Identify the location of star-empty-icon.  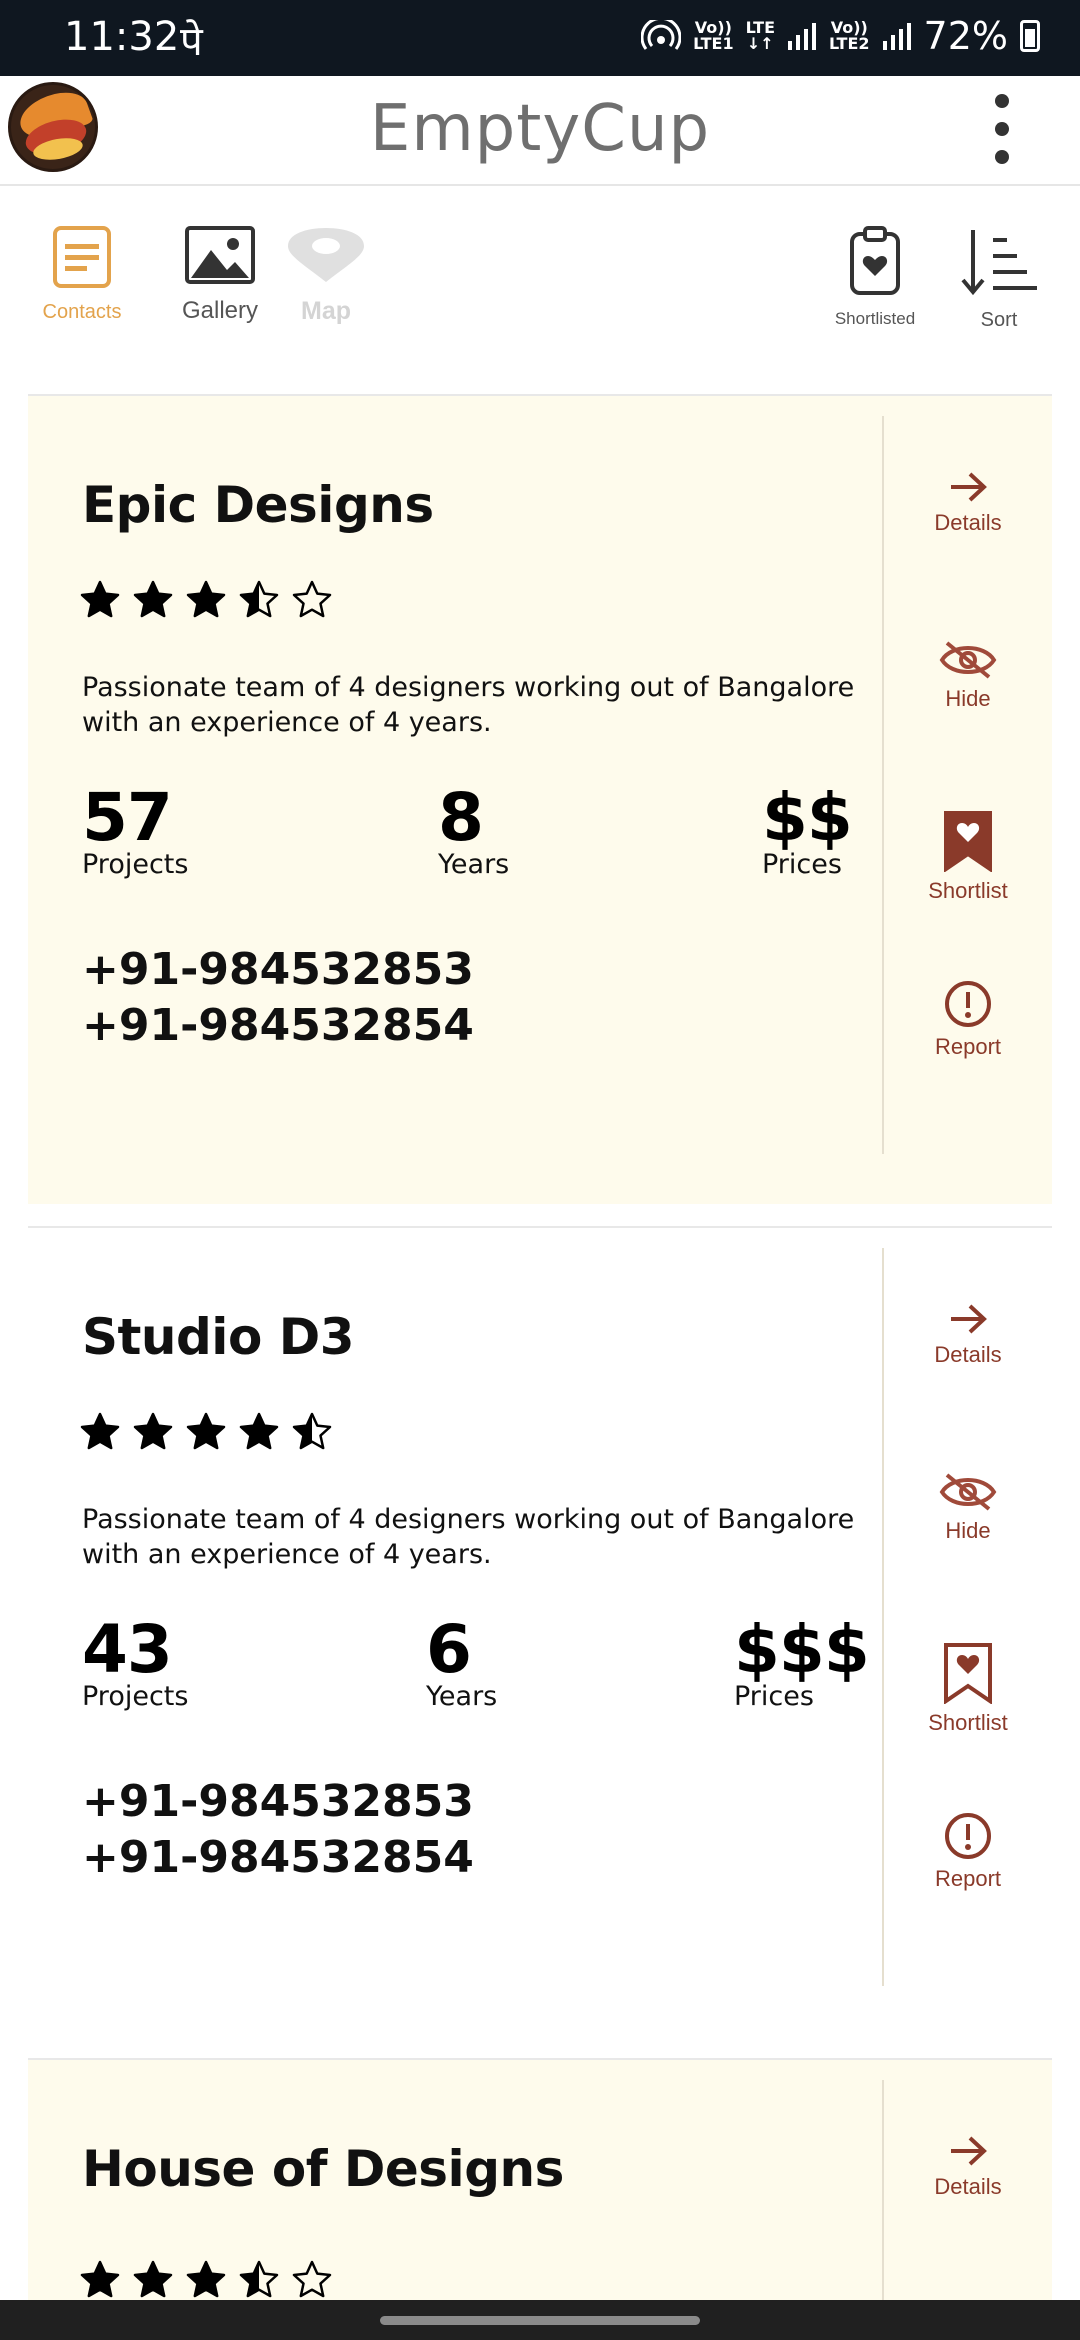
(312, 599).